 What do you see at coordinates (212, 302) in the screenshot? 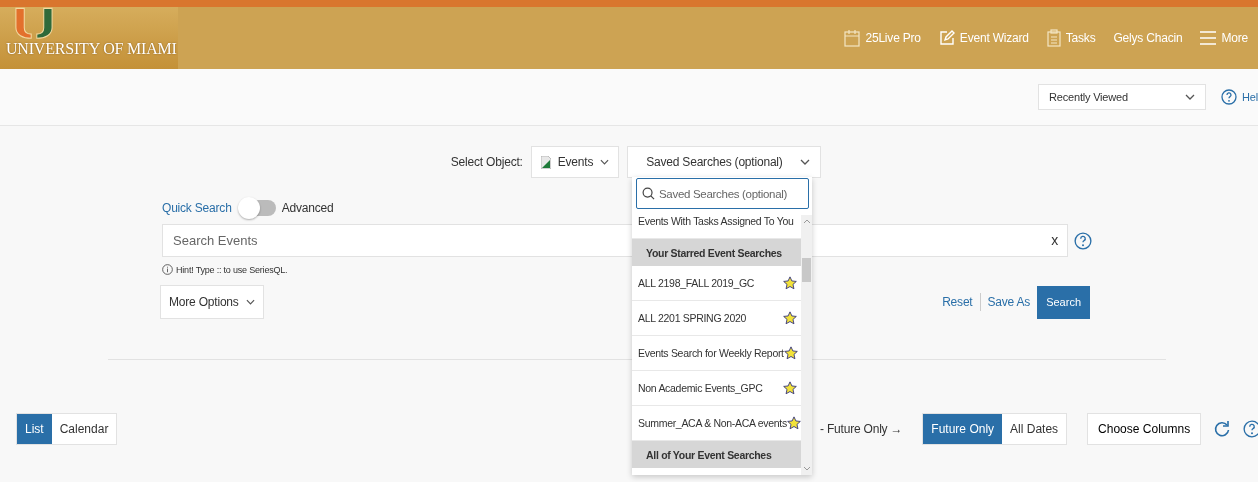
I see `more-options-button: More Options` at bounding box center [212, 302].